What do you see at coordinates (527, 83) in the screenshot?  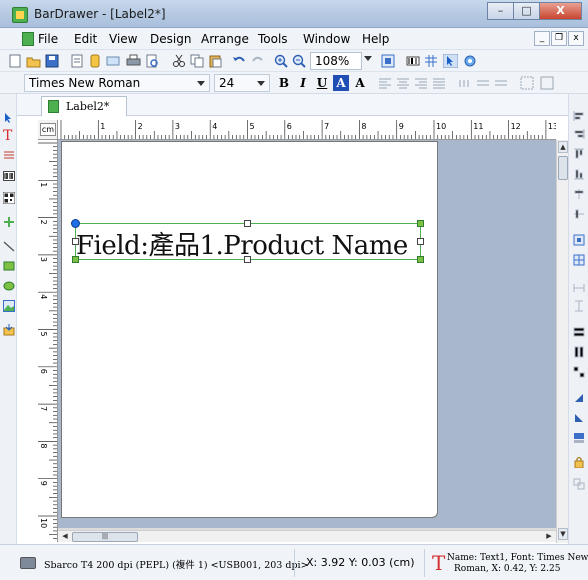 I see `fit-frame-icon` at bounding box center [527, 83].